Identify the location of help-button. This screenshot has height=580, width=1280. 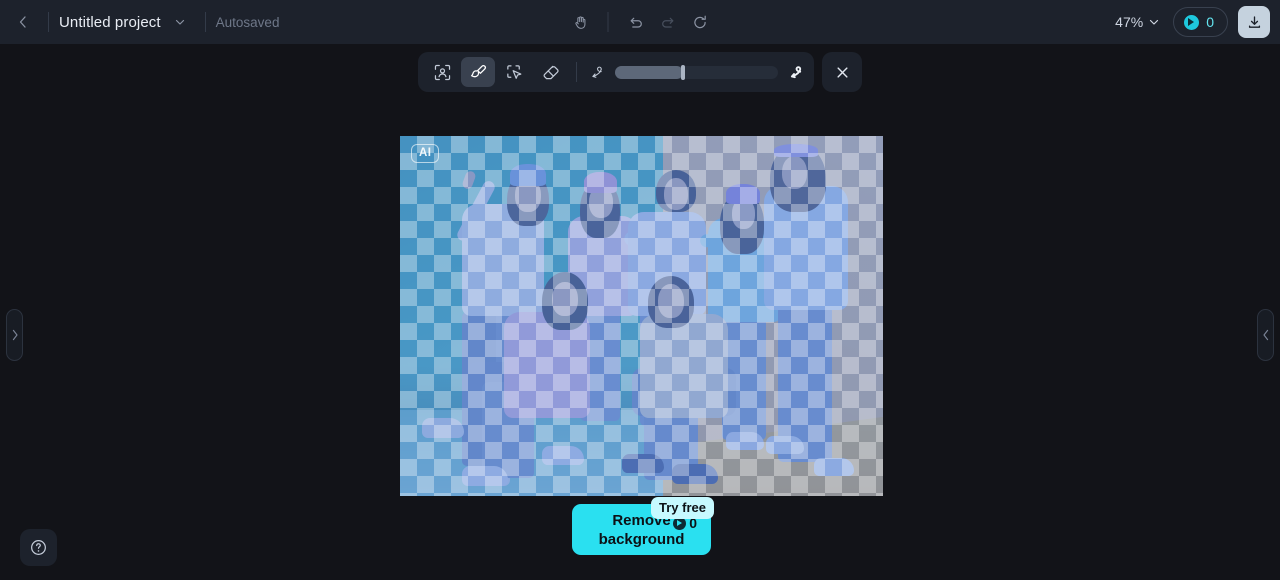
(38, 547).